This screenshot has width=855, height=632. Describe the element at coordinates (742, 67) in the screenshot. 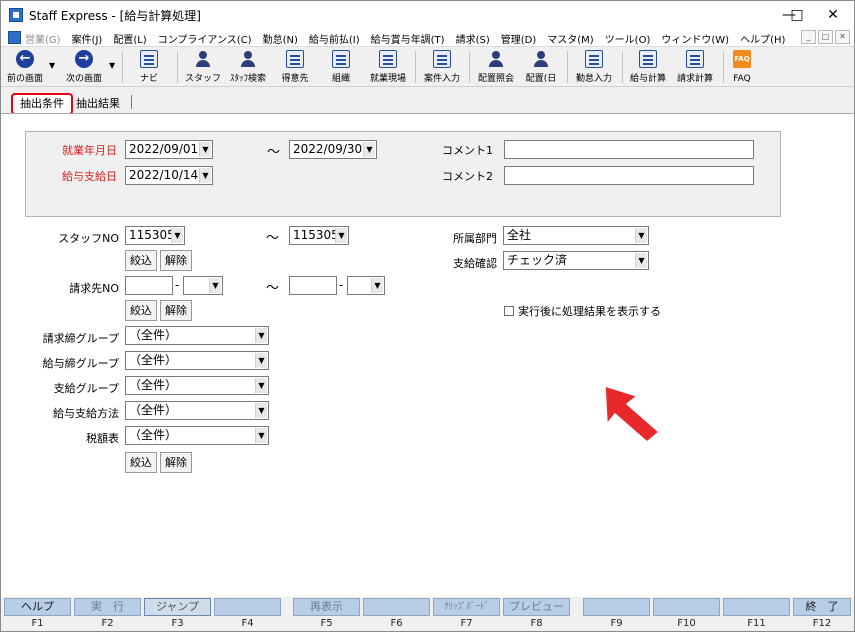

I see `faq-button: FAQ FAQ` at that location.